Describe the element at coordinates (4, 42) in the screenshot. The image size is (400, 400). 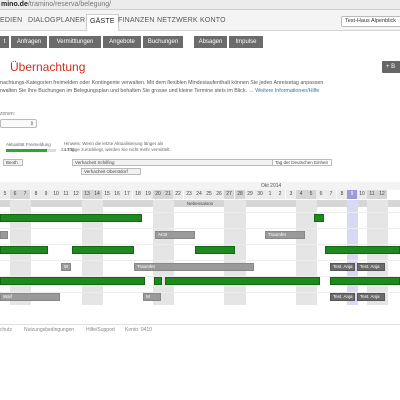
I see `tab-gaeste-overview: t` at that location.